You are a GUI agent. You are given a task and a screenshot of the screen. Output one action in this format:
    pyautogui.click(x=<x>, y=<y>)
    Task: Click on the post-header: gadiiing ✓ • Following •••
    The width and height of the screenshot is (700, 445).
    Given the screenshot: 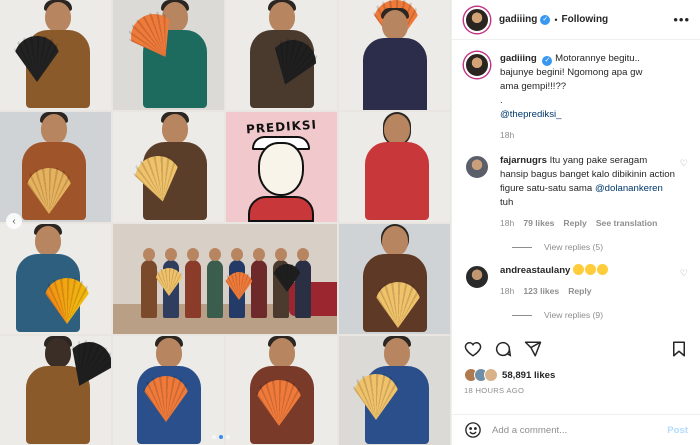 What is the action you would take?
    pyautogui.click(x=576, y=20)
    